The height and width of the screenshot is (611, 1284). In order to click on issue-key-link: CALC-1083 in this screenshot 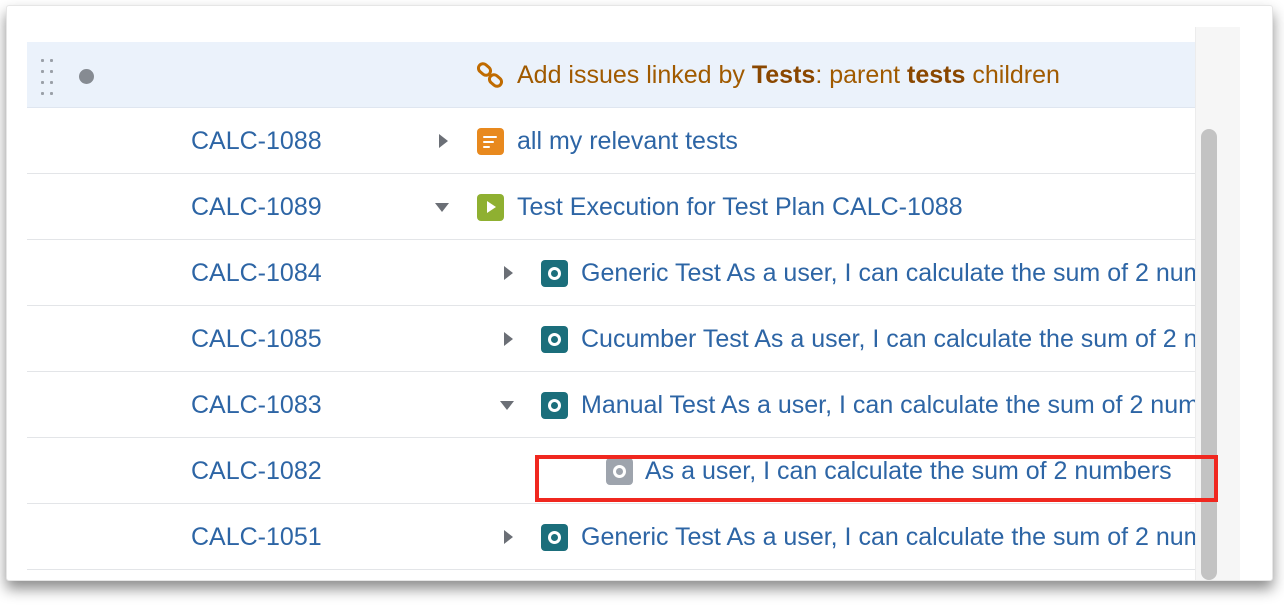, I will do `click(256, 405)`.